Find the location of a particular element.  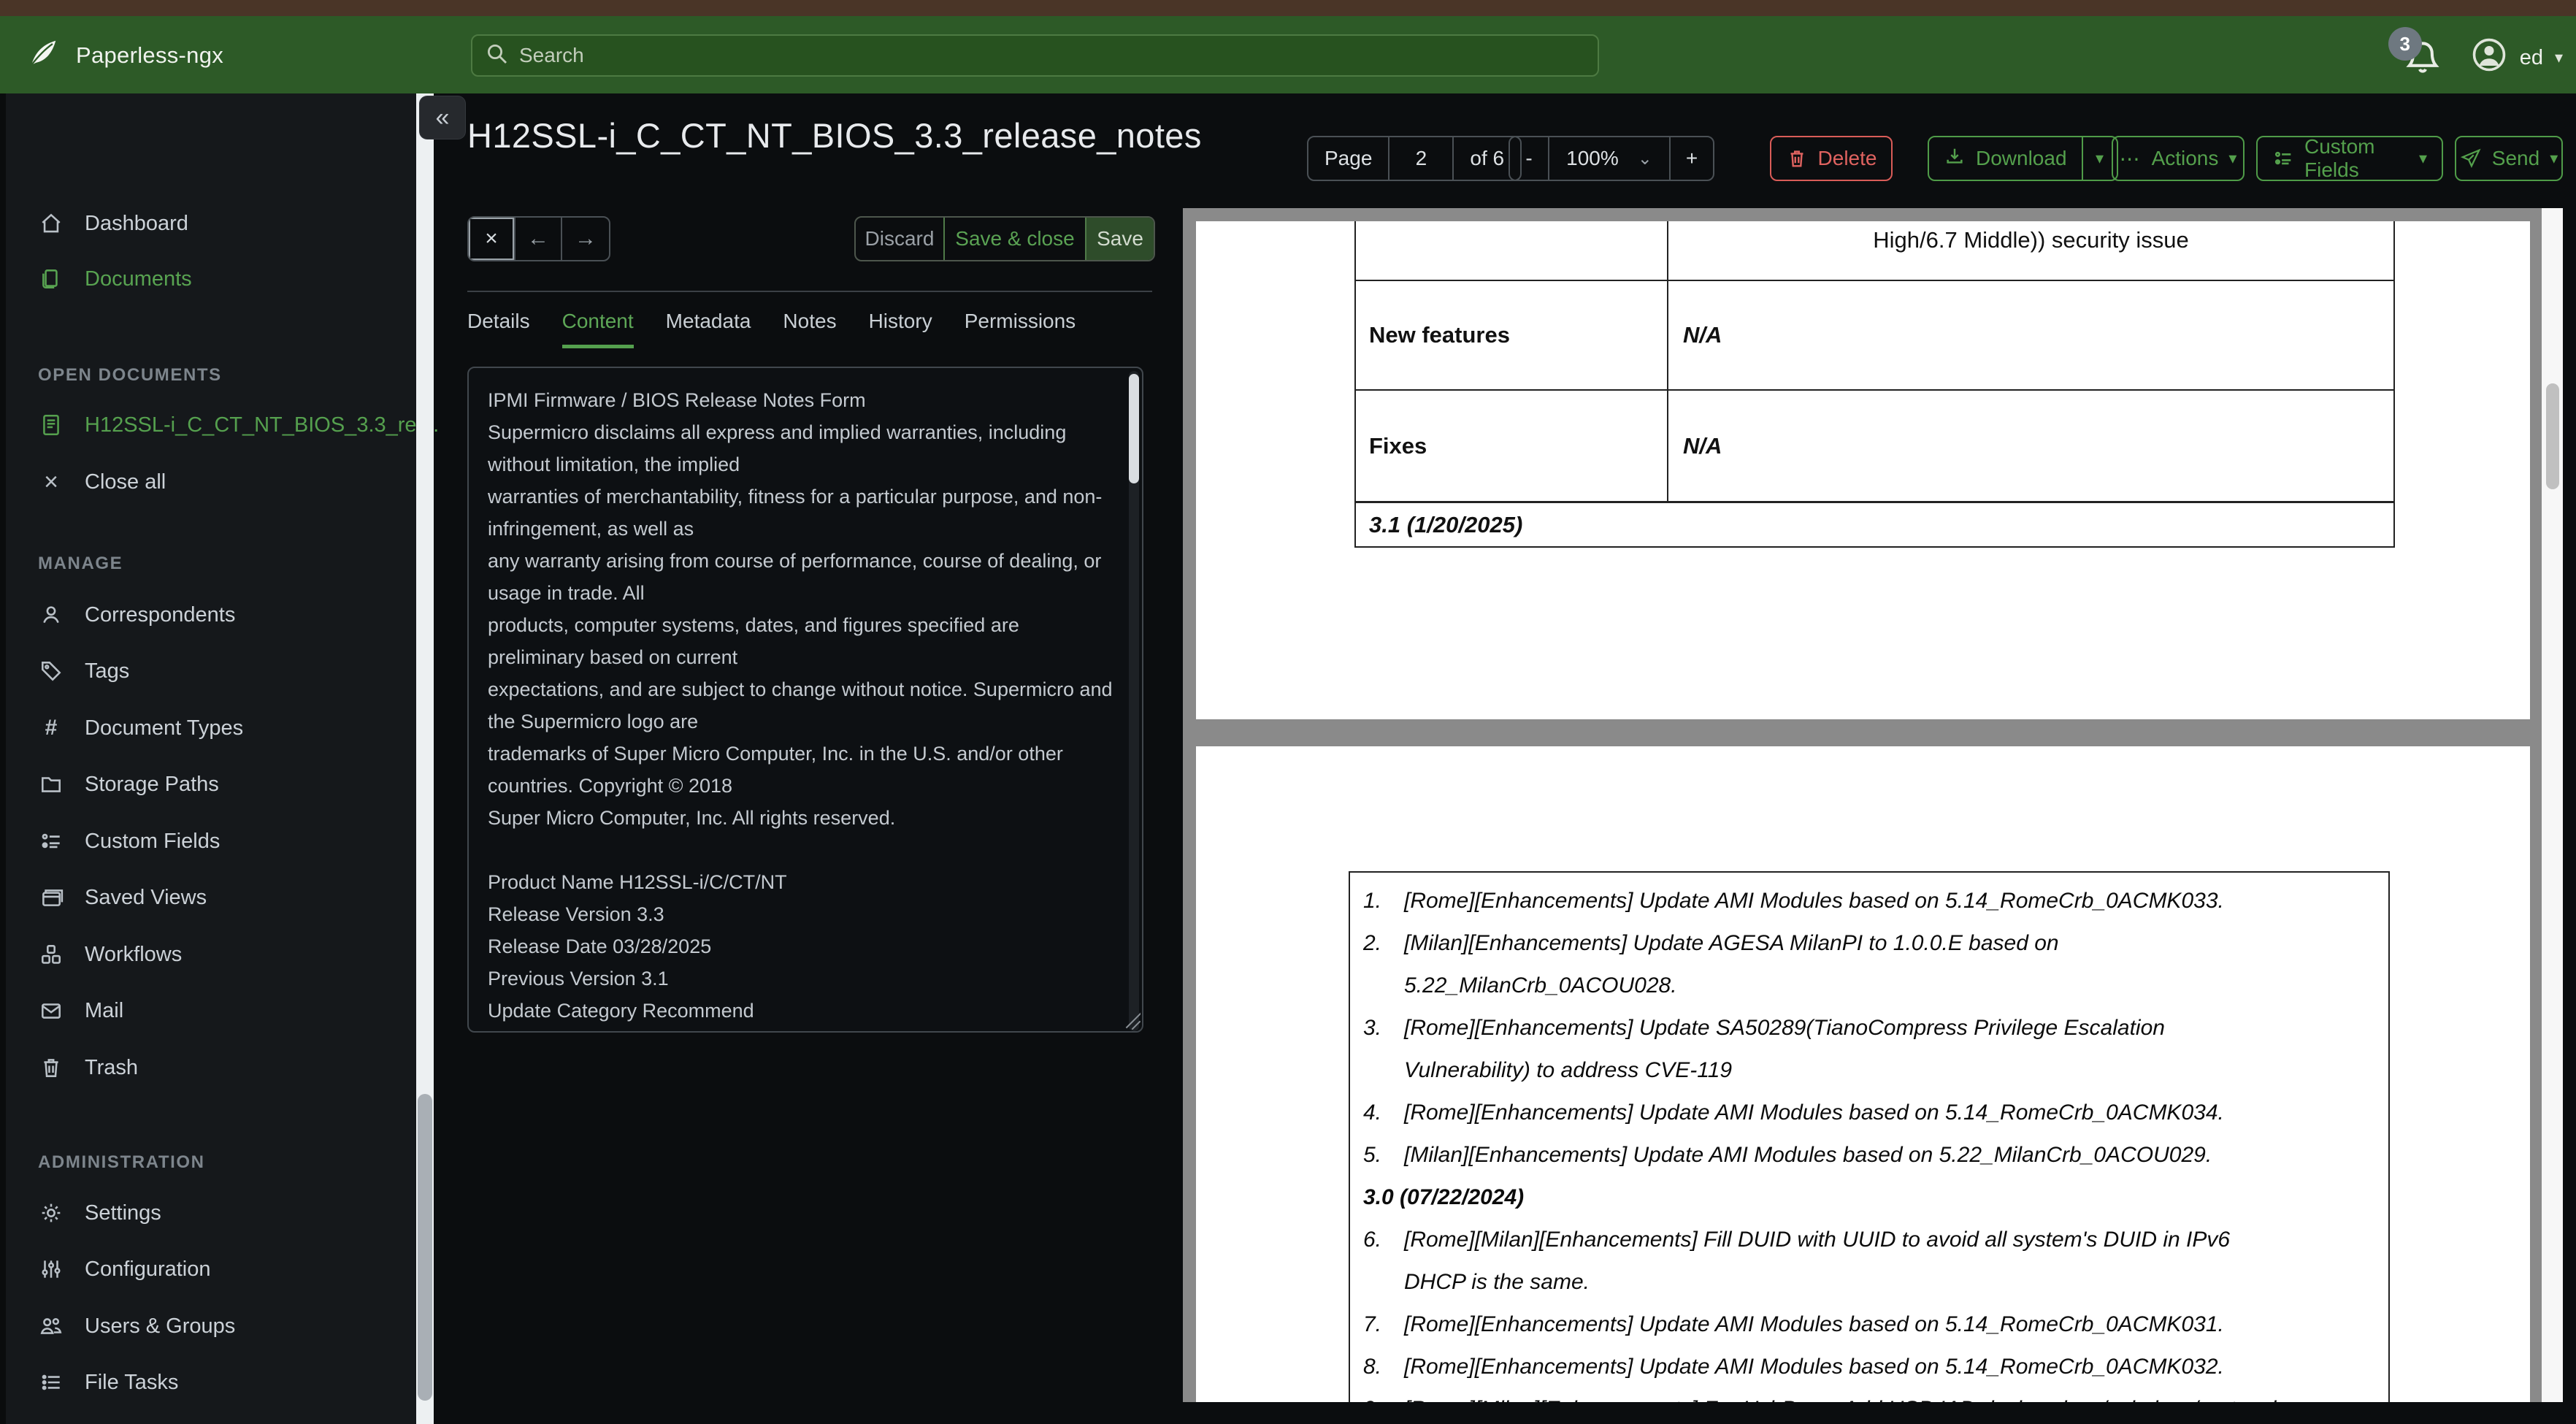

save-button-group: Discard Save & close Save is located at coordinates (1004, 239).